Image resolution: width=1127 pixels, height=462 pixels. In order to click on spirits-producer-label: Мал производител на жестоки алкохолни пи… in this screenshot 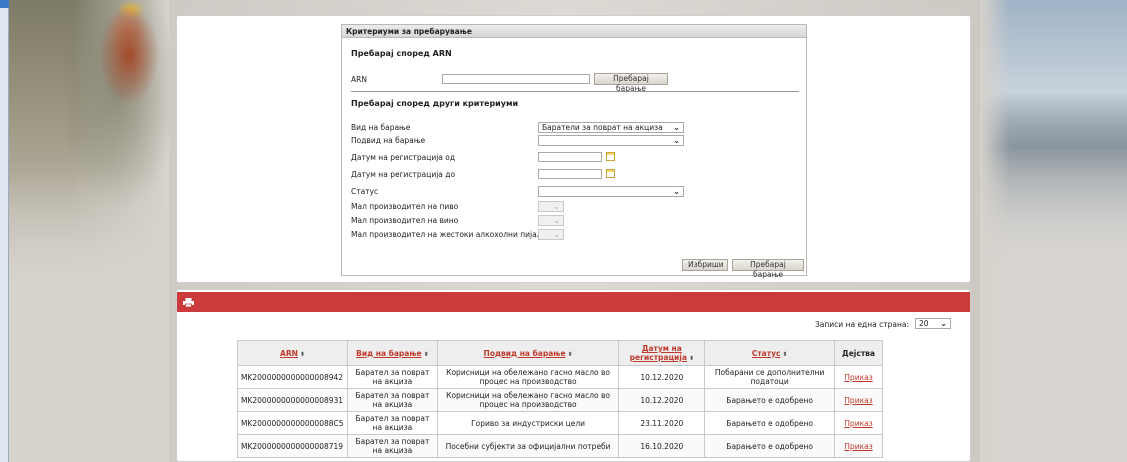, I will do `click(454, 234)`.